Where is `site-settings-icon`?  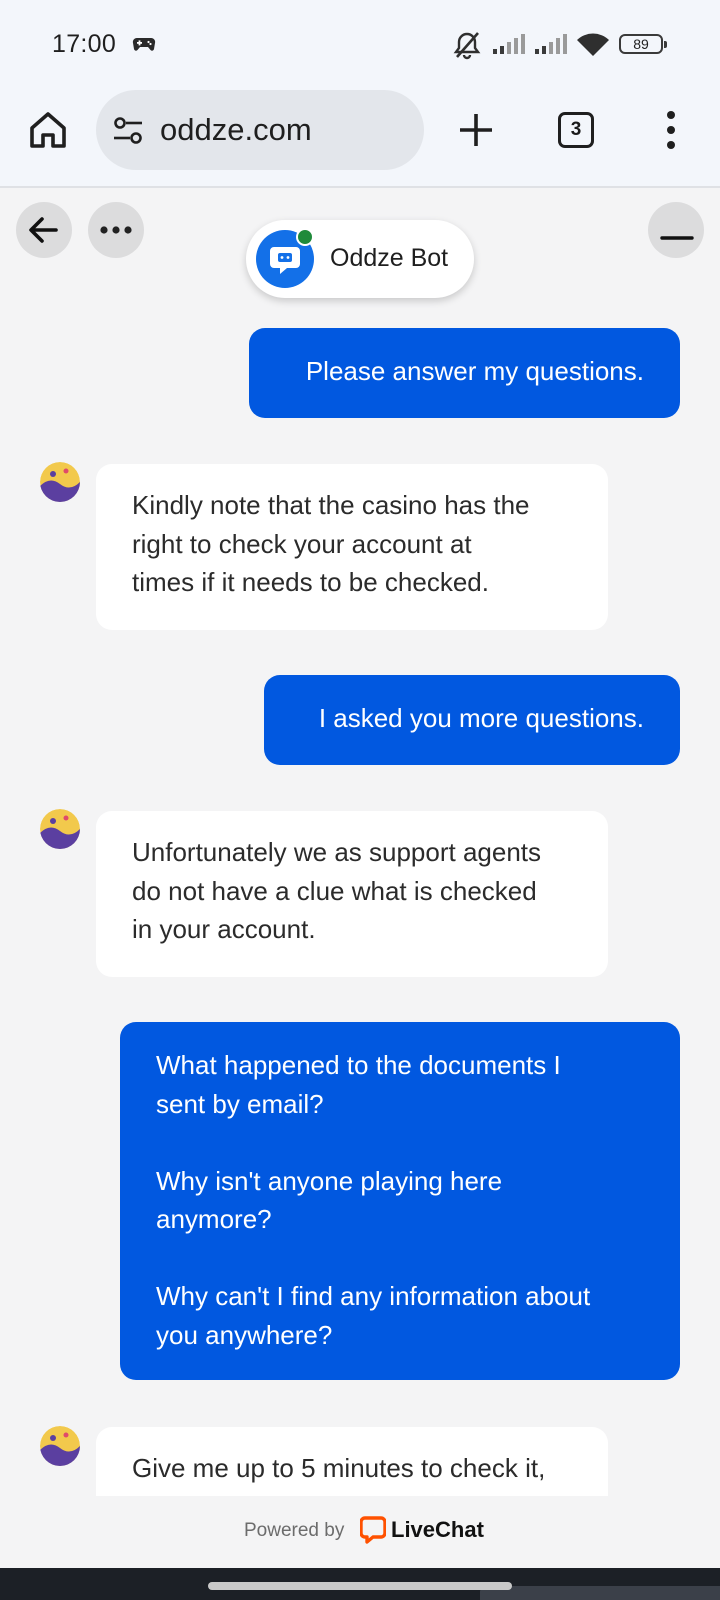
site-settings-icon is located at coordinates (129, 131).